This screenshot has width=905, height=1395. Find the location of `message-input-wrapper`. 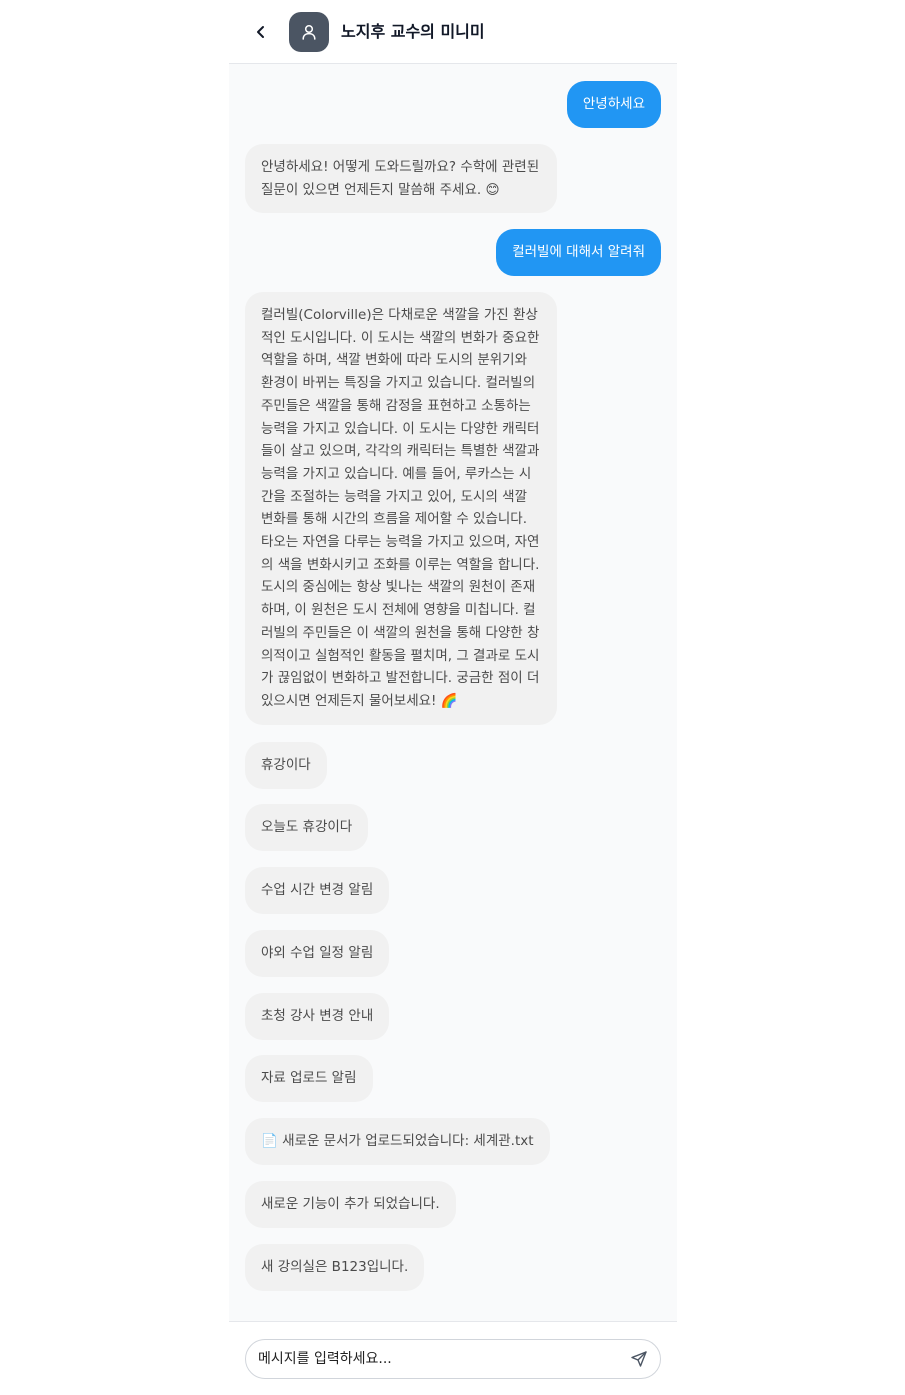

message-input-wrapper is located at coordinates (453, 1359).